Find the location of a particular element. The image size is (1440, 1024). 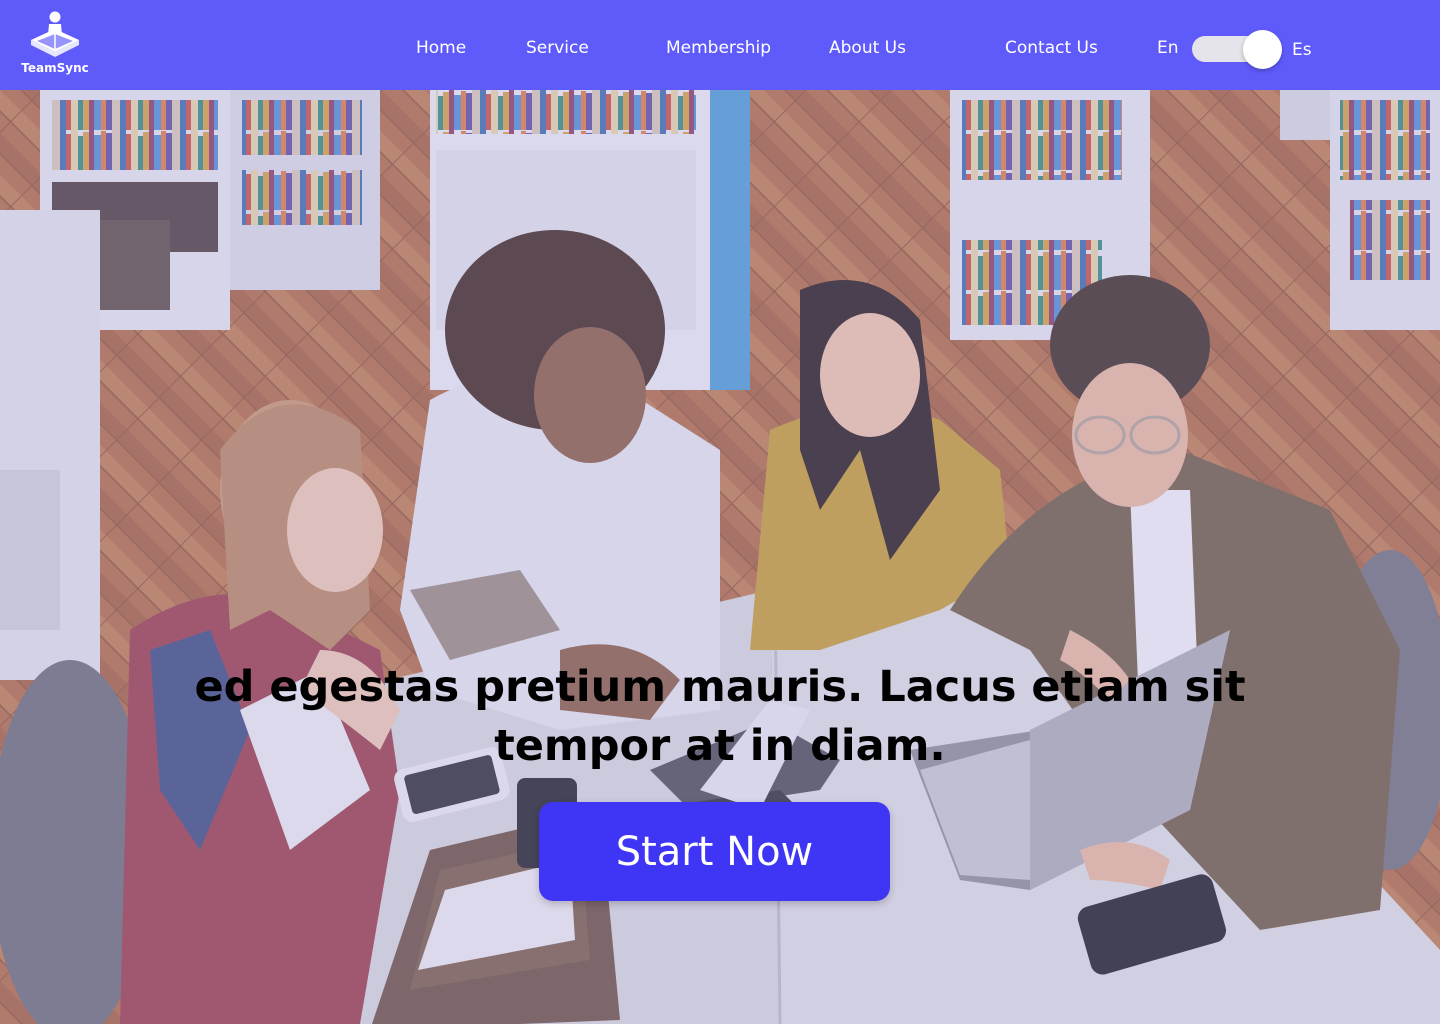

brand-logo: TeamSync is located at coordinates (55, 44).